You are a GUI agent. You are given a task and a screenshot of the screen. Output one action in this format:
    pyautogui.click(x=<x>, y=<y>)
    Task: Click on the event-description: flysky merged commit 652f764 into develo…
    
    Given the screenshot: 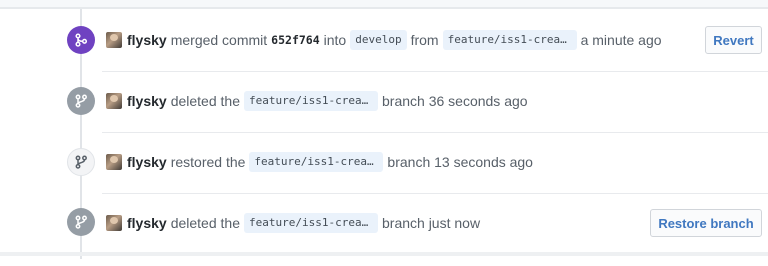 What is the action you would take?
    pyautogui.click(x=386, y=40)
    